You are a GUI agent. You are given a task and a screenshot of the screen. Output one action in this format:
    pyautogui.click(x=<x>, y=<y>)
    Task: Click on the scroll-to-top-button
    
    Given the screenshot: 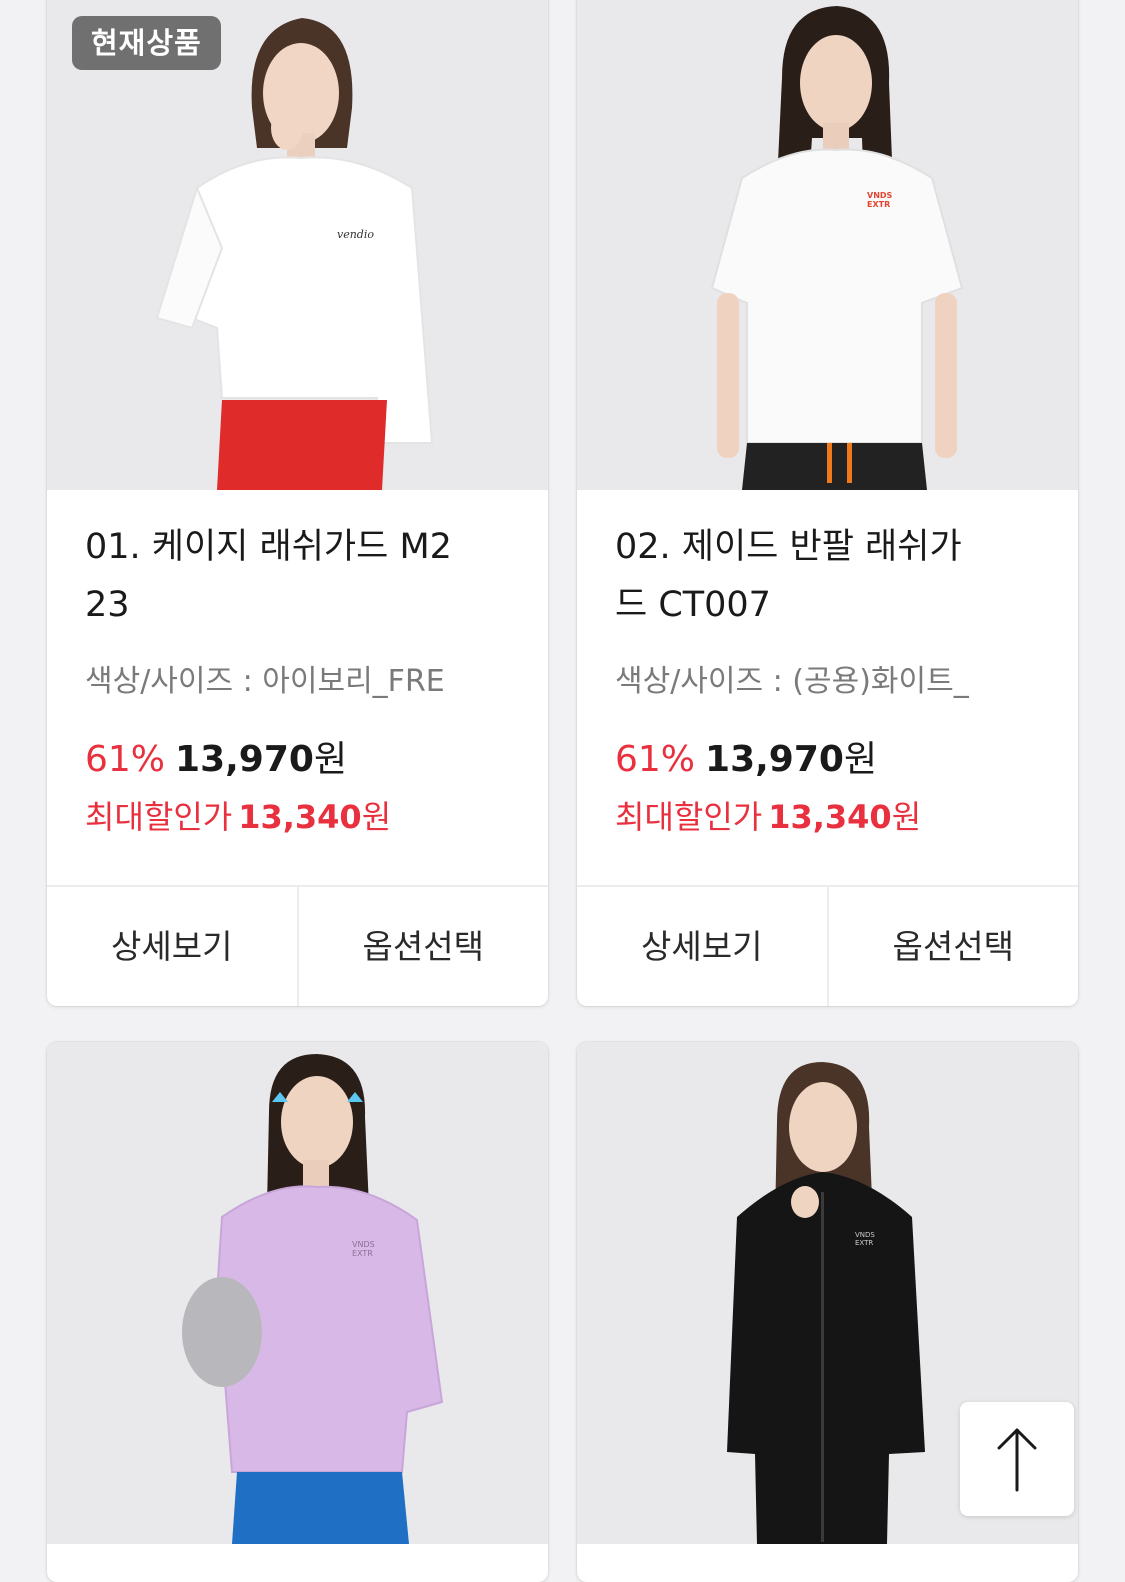 What is the action you would take?
    pyautogui.click(x=1017, y=1459)
    